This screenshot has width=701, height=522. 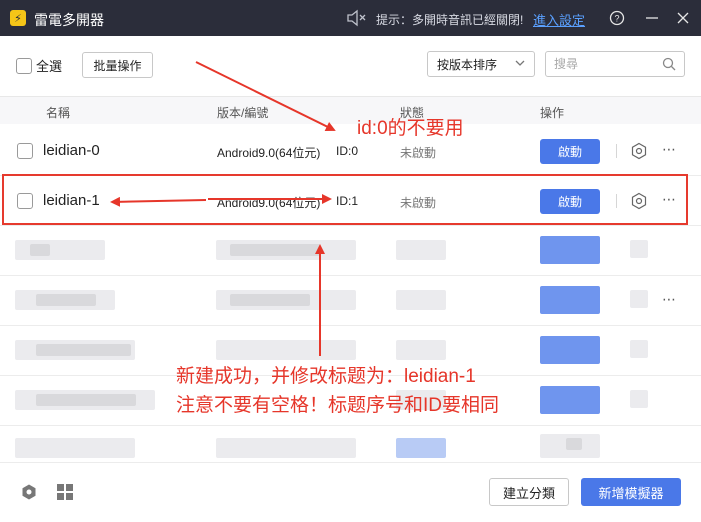 I want to click on row-version: Android9.0(64位元), so click(x=269, y=153).